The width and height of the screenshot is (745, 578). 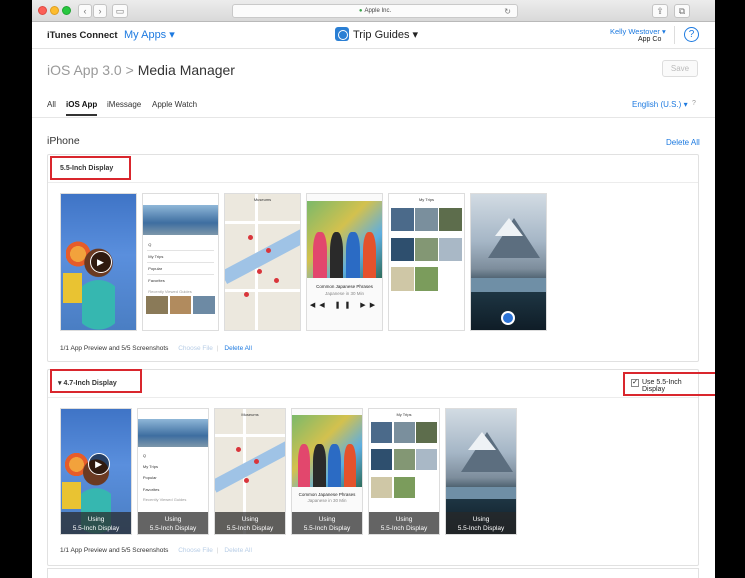 What do you see at coordinates (120, 11) in the screenshot?
I see `sidebar-toggle-button: ▭` at bounding box center [120, 11].